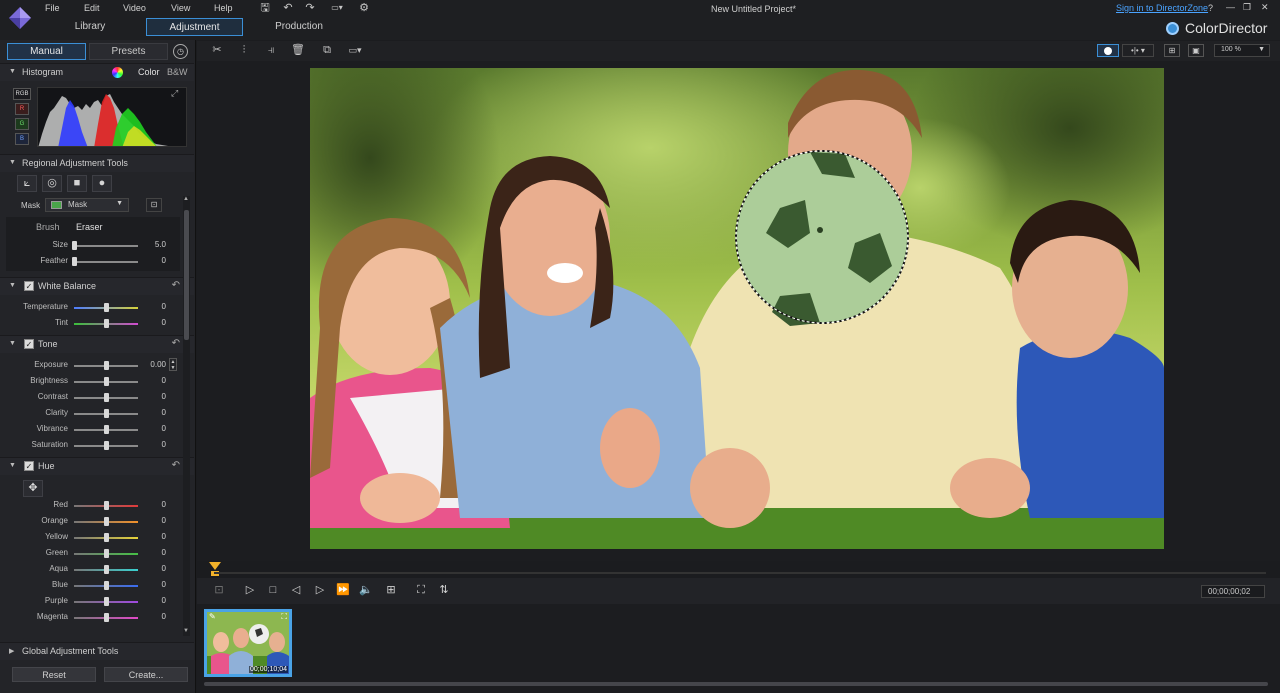  I want to click on clip-thumbnail: ✎ ⛶ 00;00;10;04, so click(248, 643).